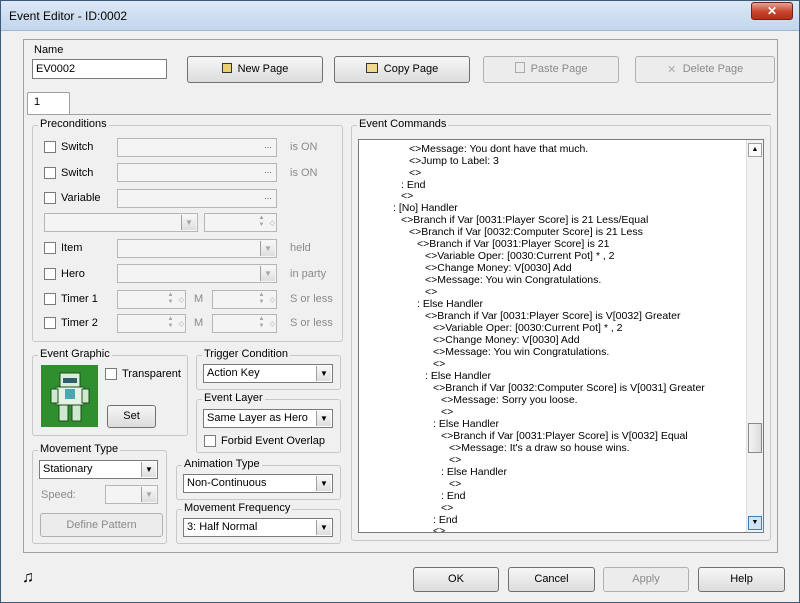  Describe the element at coordinates (50, 323) in the screenshot. I see `timer2-checkbox` at that location.